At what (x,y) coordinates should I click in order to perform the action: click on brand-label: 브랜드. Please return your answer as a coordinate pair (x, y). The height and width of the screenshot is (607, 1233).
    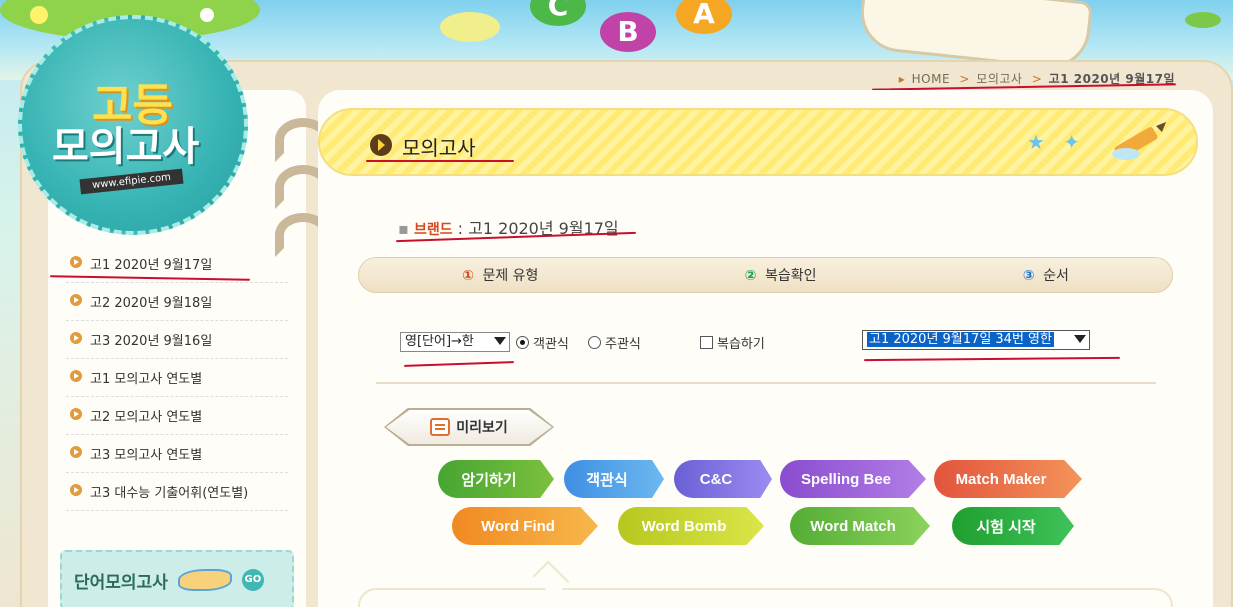
    Looking at the image, I should click on (433, 230).